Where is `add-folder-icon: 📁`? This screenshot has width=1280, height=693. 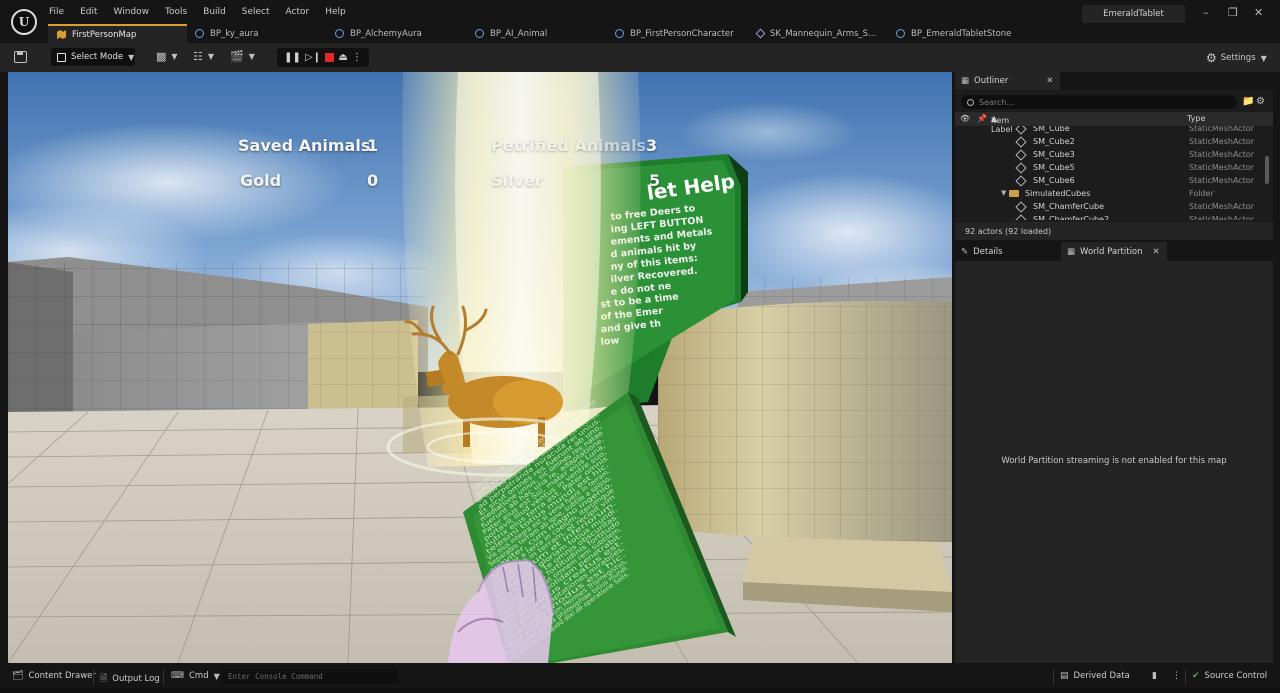
add-folder-icon: 📁 is located at coordinates (1248, 101).